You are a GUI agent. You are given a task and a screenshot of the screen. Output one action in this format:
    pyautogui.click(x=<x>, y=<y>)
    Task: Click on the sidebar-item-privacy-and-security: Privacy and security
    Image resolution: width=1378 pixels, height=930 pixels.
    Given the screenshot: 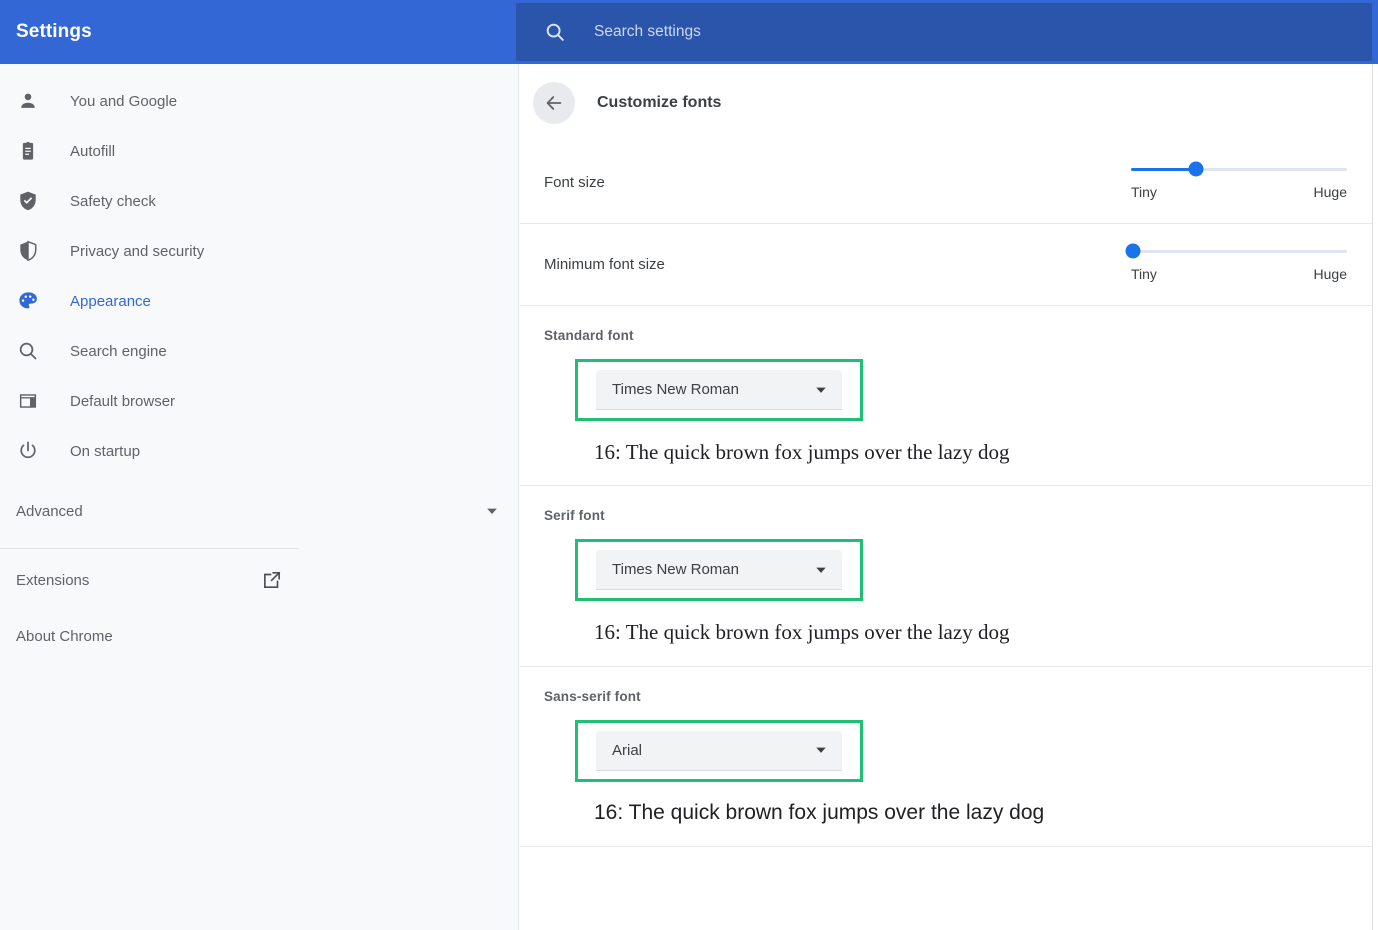 What is the action you would take?
    pyautogui.click(x=259, y=251)
    